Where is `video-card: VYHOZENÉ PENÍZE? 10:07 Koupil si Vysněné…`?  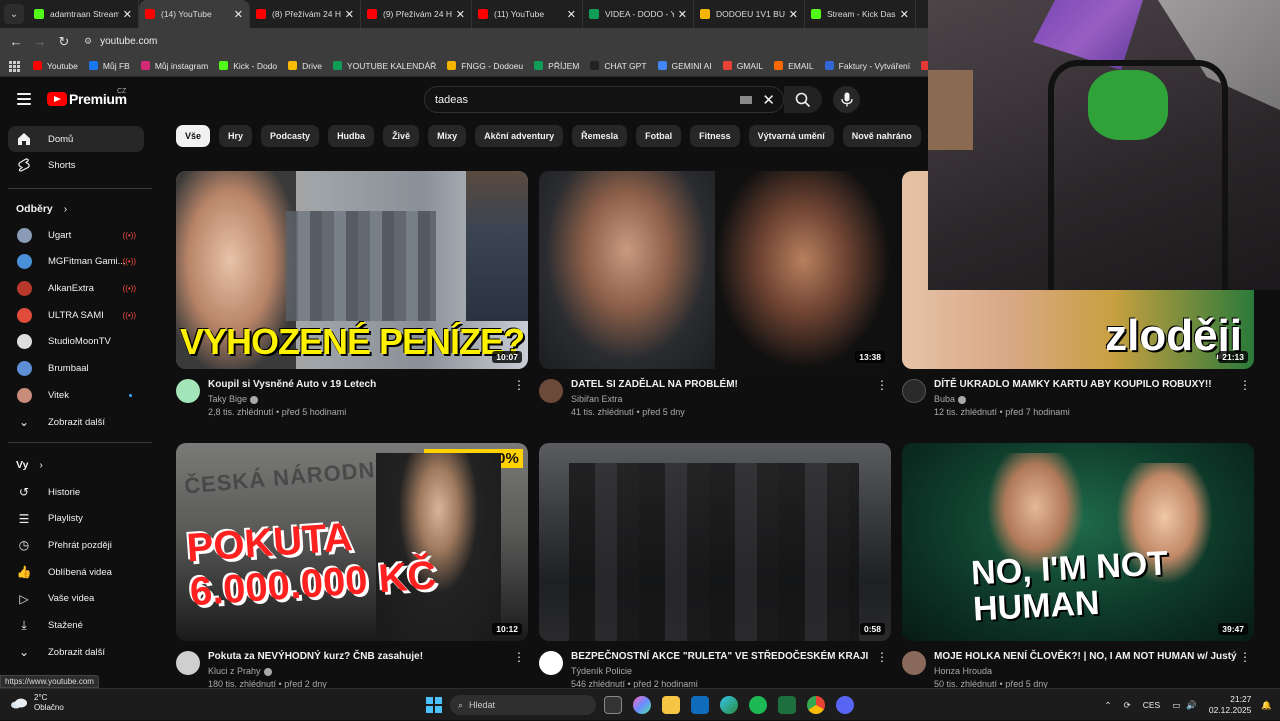
video-card: VYHOZENÉ PENÍZE? 10:07 Koupil si Vysněné… is located at coordinates (352, 294).